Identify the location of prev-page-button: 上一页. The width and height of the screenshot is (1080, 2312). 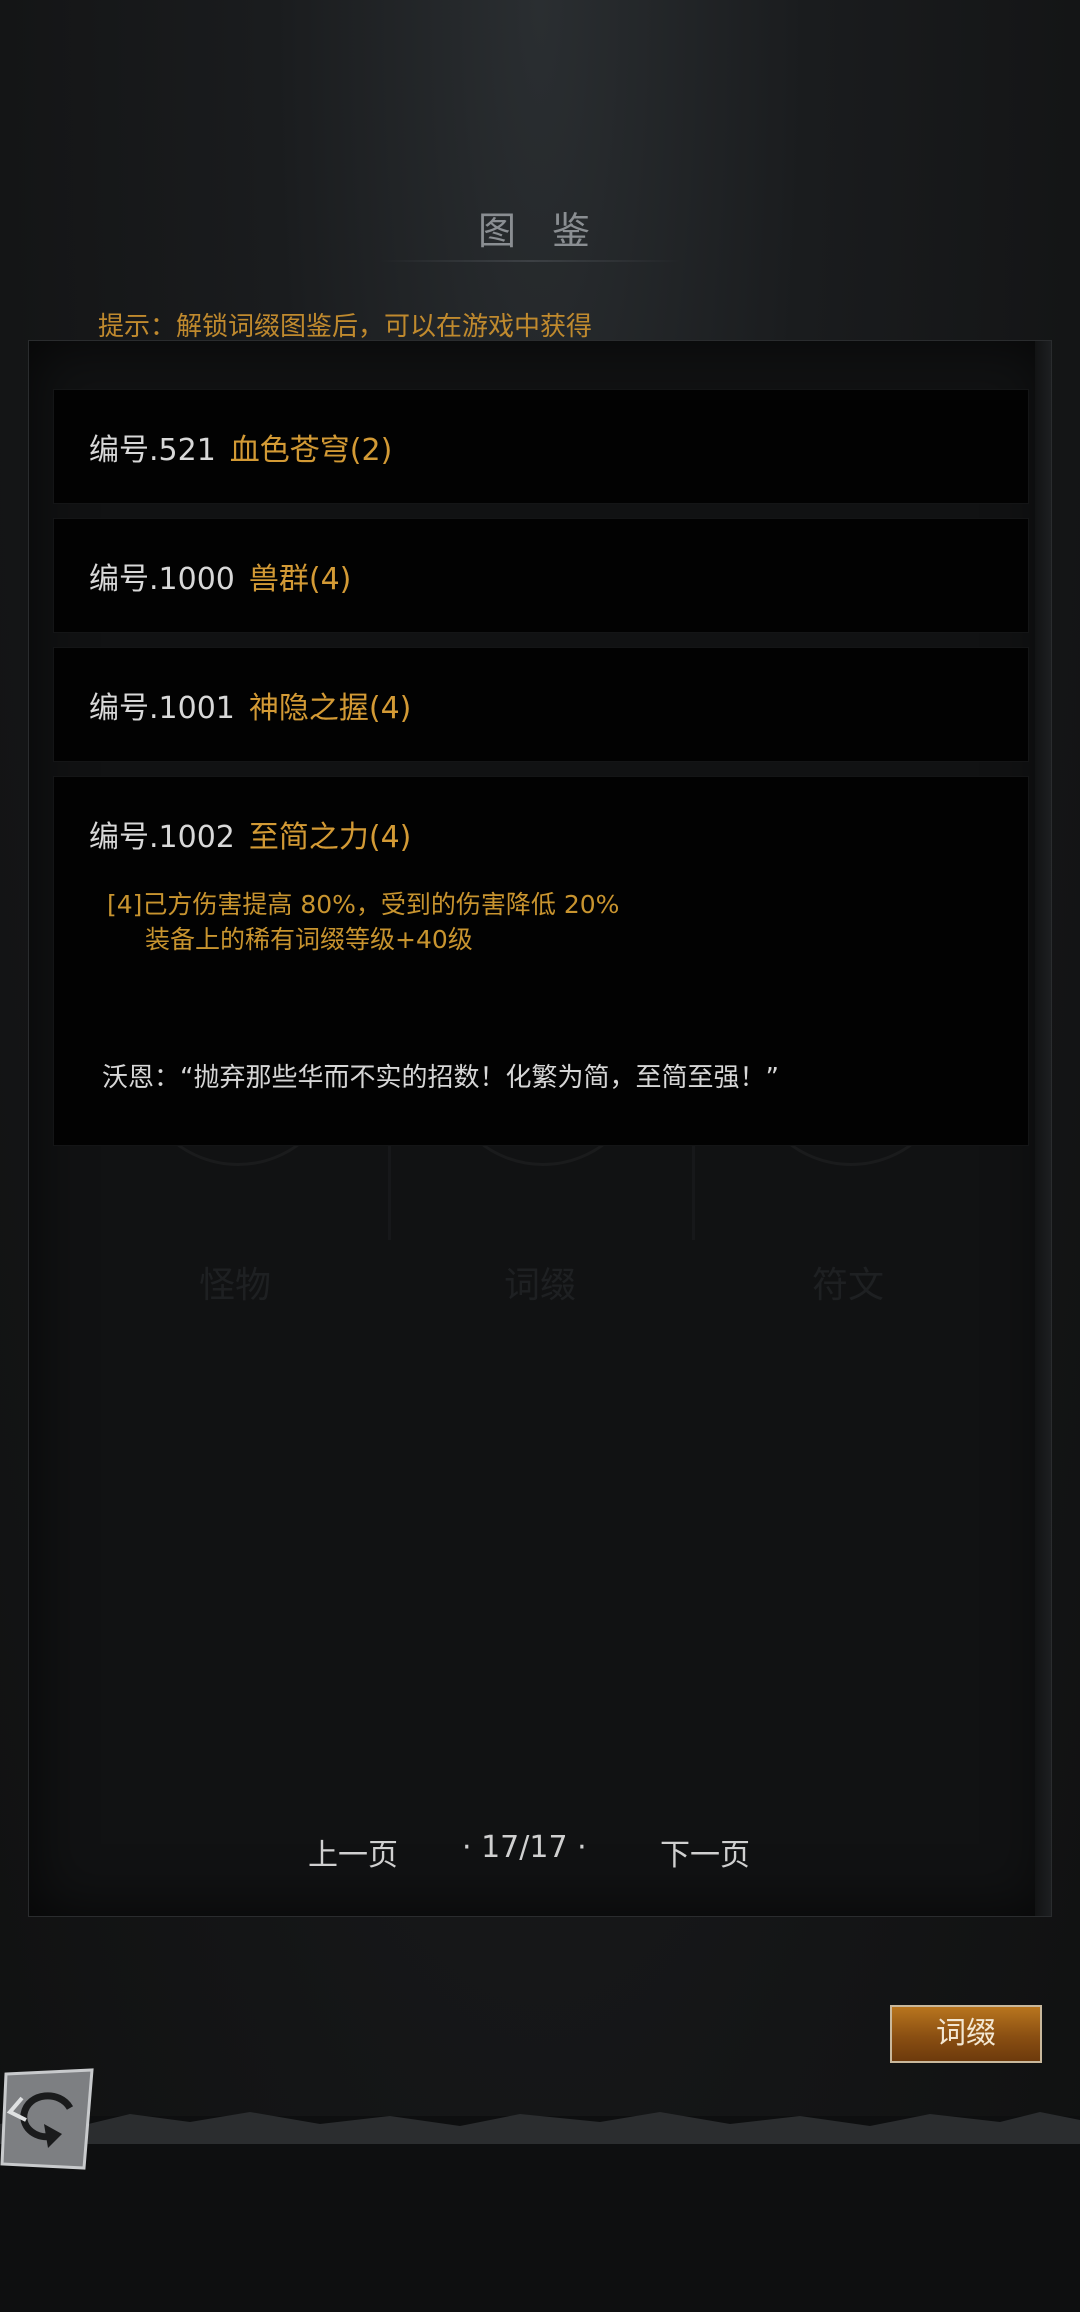
(353, 1852).